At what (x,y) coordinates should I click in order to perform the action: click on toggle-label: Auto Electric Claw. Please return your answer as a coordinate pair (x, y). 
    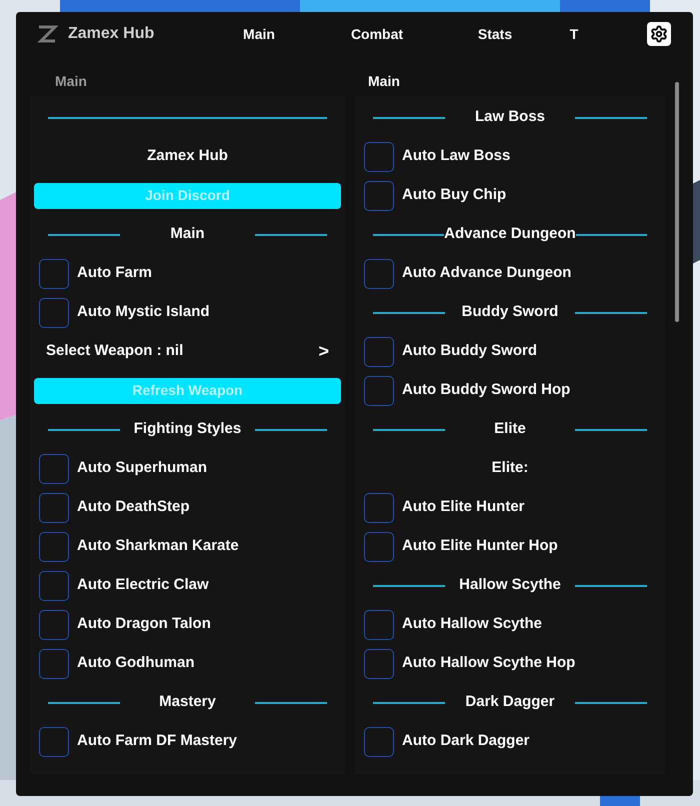
    Looking at the image, I should click on (143, 585).